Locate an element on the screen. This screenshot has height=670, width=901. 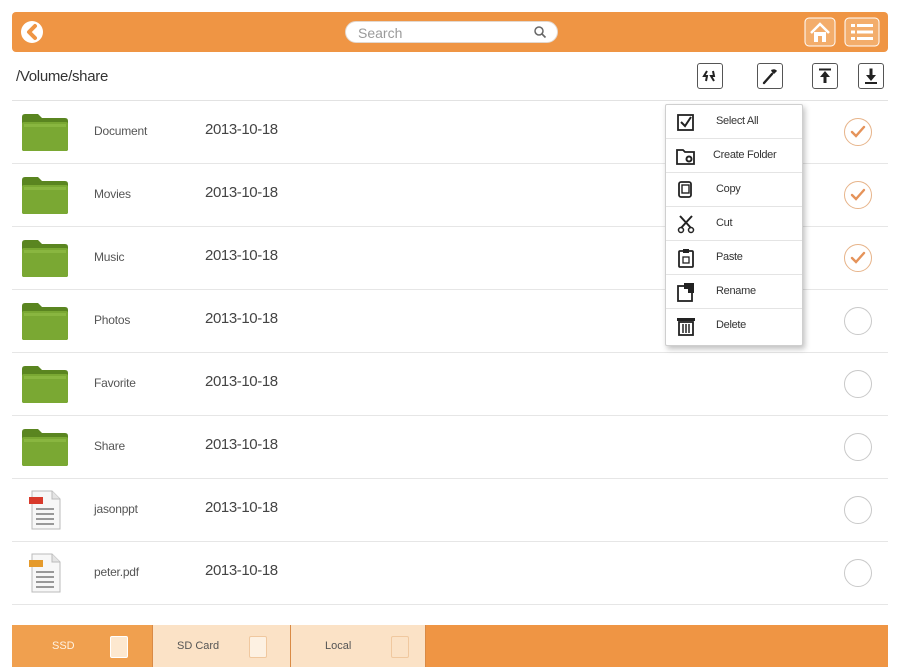
menu-item-label: Create Folder is located at coordinates (745, 155).